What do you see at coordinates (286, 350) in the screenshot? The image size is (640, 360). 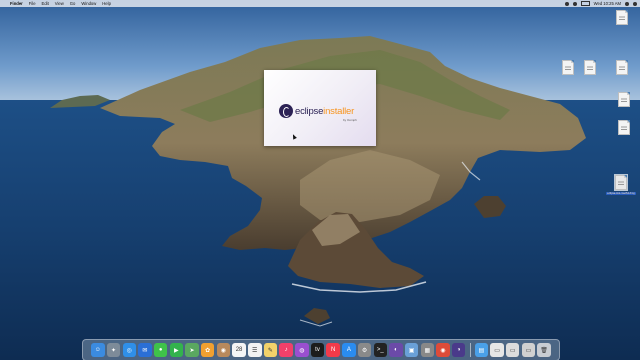 I see `music-icon: ♪` at bounding box center [286, 350].